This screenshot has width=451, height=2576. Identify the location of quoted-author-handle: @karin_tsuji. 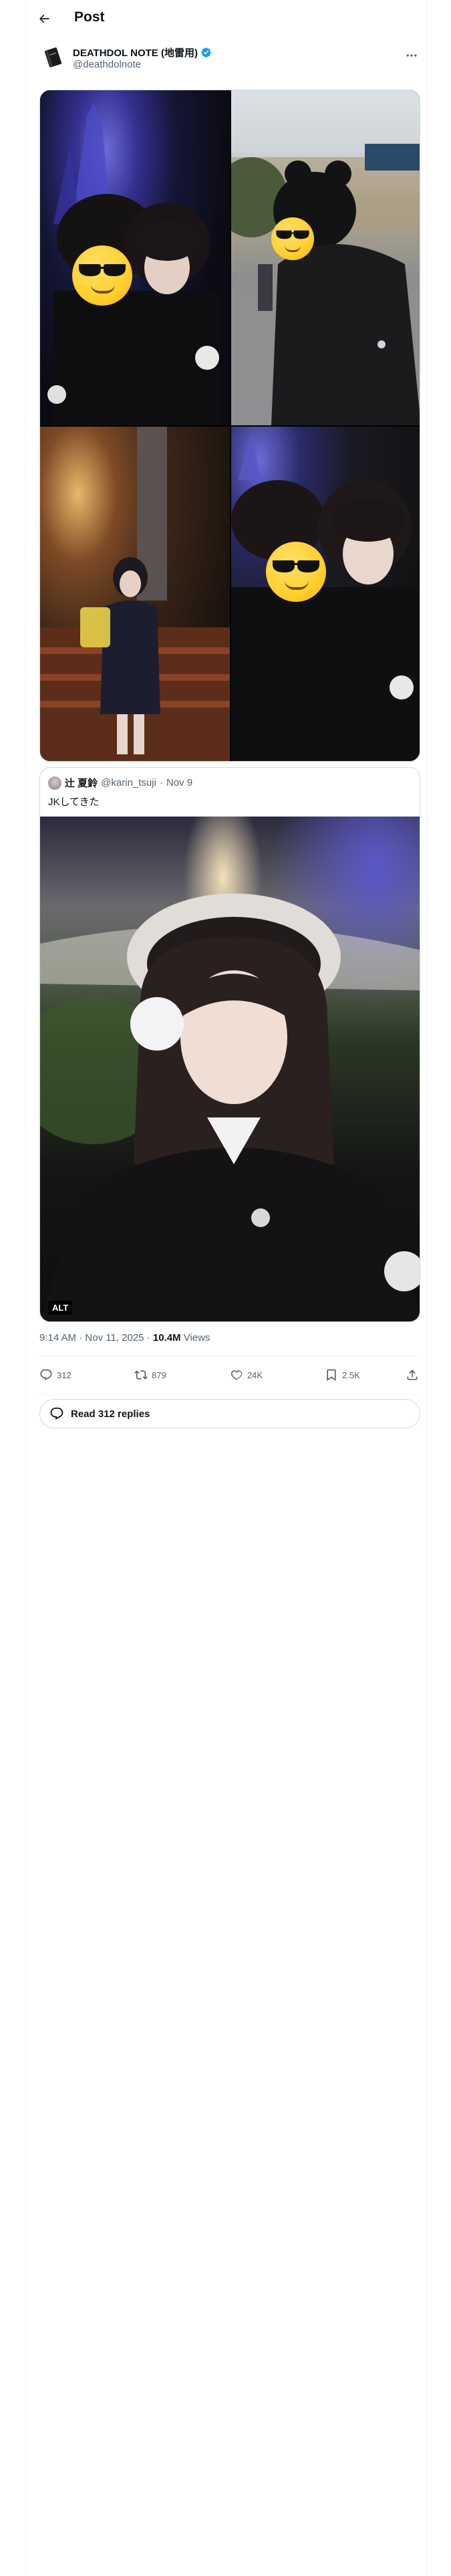
(128, 782).